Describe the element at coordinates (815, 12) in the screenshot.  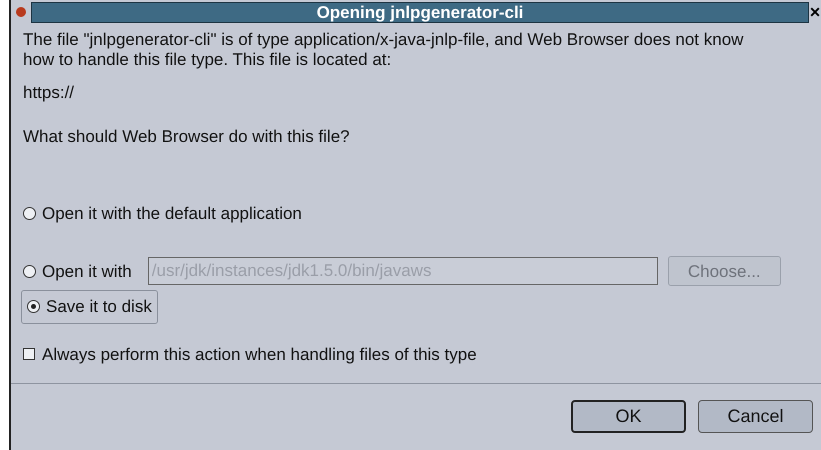
I see `close-button: ×` at that location.